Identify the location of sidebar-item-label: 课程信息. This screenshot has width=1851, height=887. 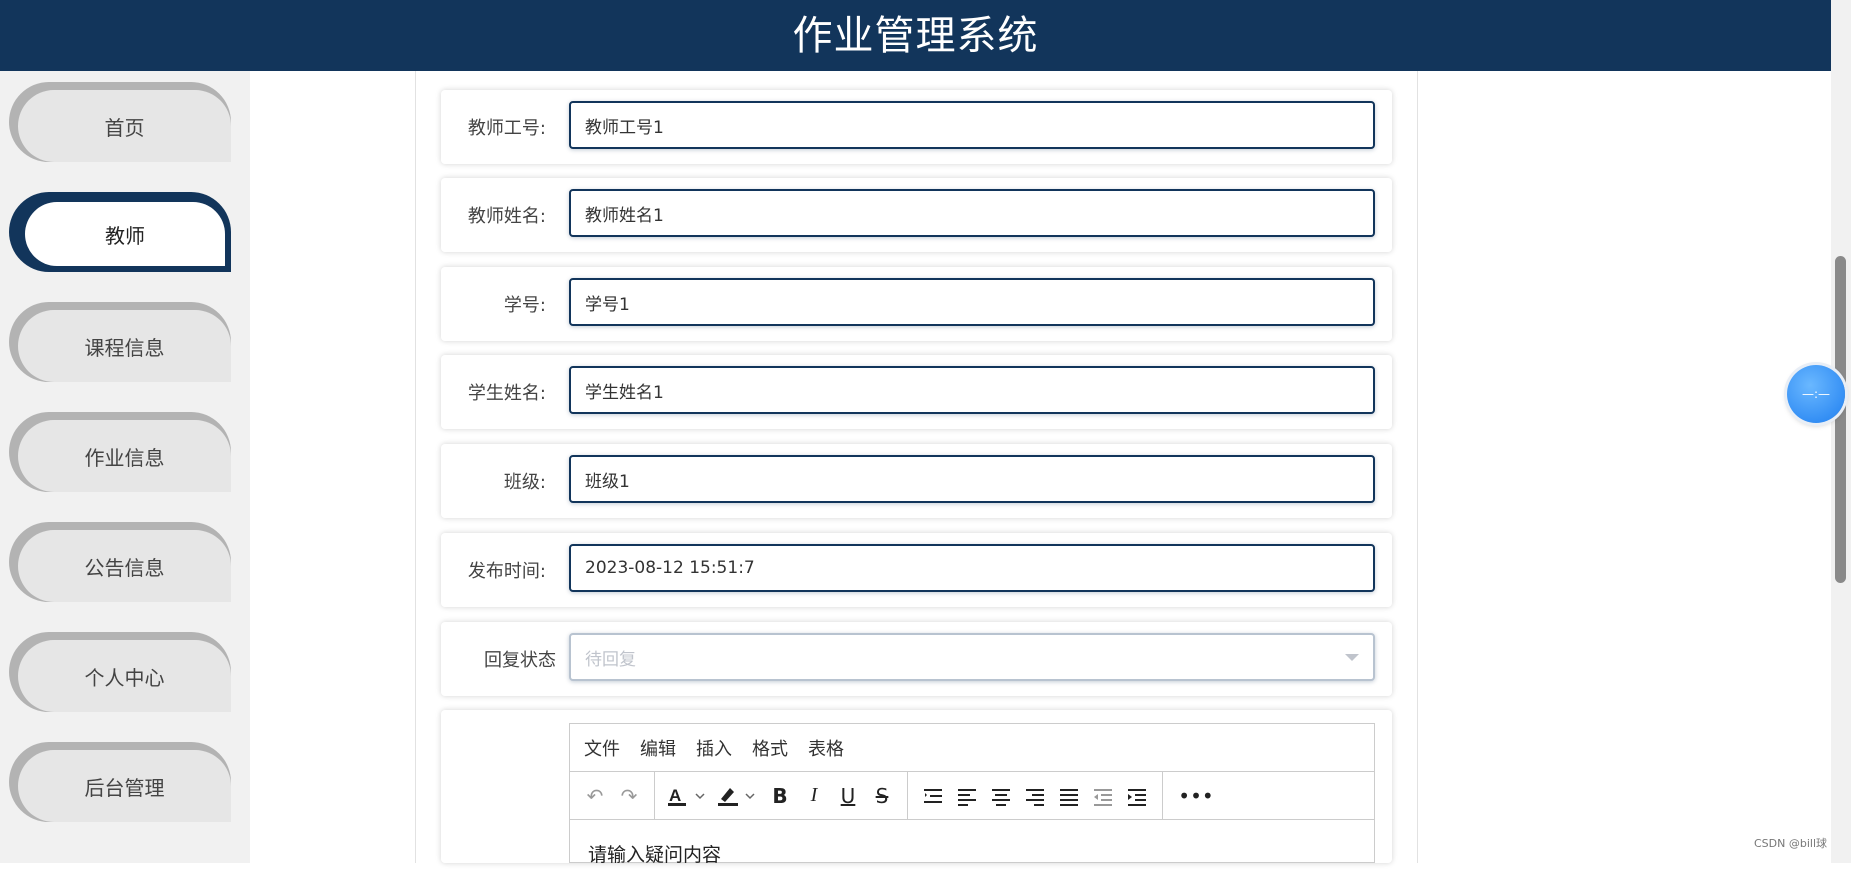
(124, 346).